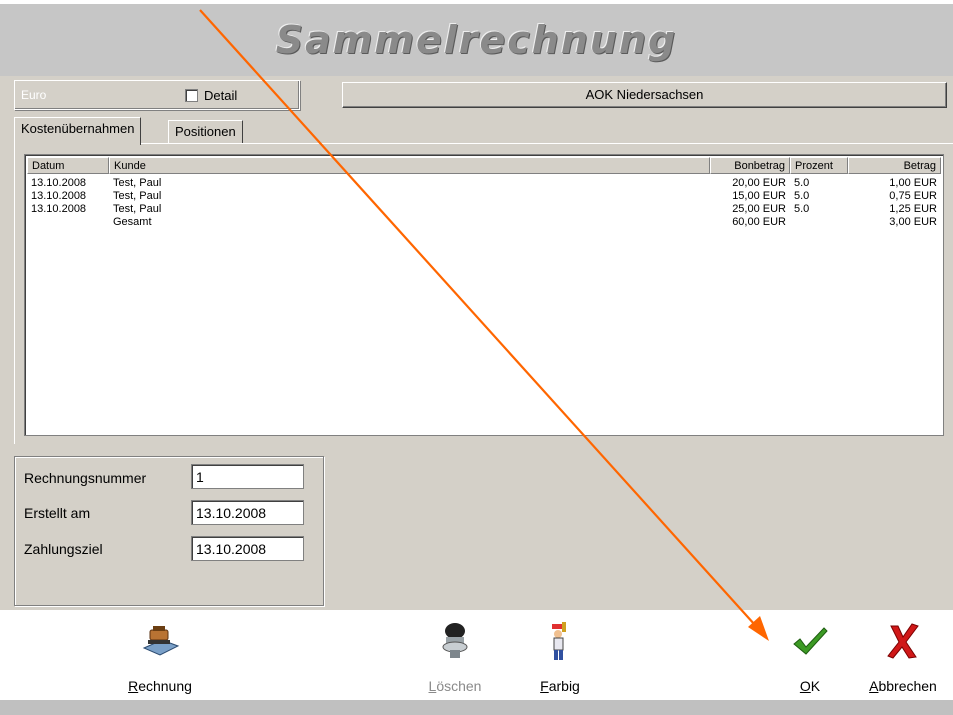 This screenshot has width=953, height=715. Describe the element at coordinates (913, 183) in the screenshot. I see `cell-betrag: 1,00 EUR` at that location.